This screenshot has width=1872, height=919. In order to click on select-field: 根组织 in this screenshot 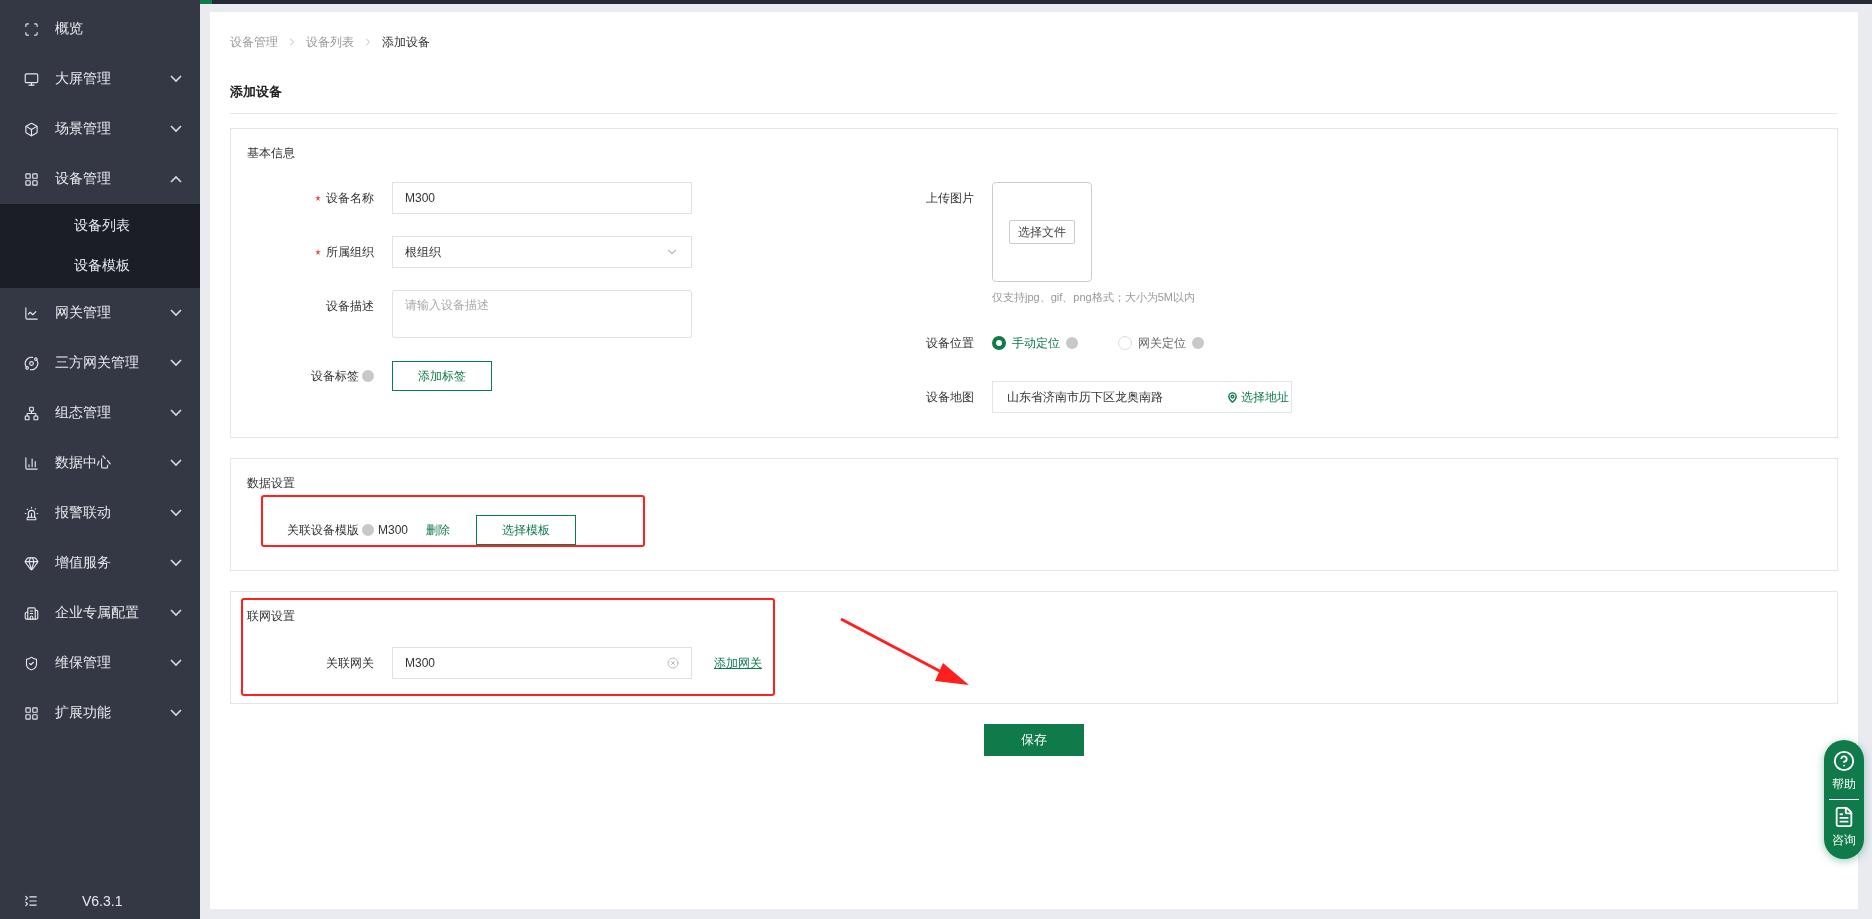, I will do `click(542, 252)`.